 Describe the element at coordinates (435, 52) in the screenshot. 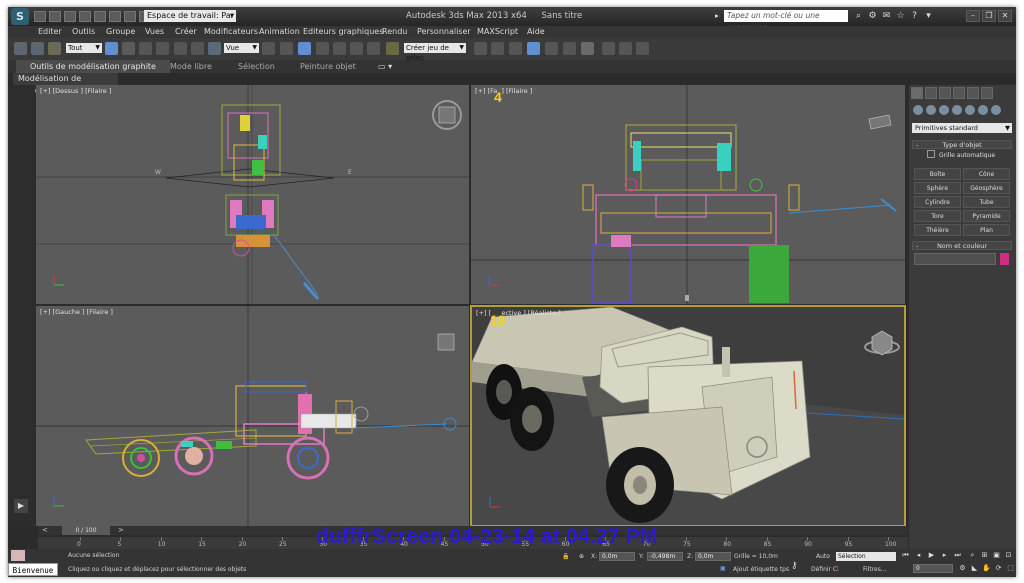

I see `named-selection-dropdown: Créer jeu de sélec ▼` at that location.